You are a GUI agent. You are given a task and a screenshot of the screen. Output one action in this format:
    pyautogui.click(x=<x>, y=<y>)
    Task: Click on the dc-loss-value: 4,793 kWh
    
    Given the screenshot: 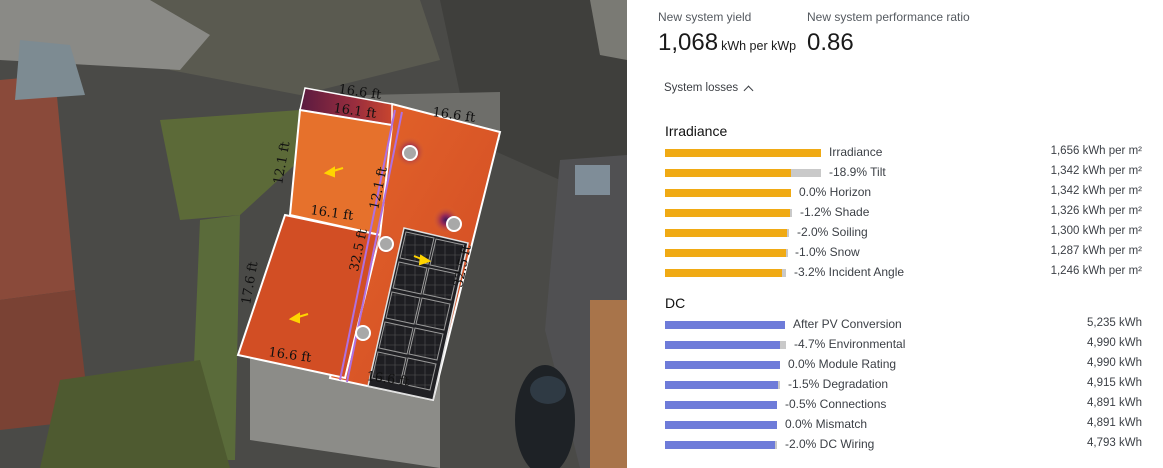 What is the action you would take?
    pyautogui.click(x=1114, y=443)
    